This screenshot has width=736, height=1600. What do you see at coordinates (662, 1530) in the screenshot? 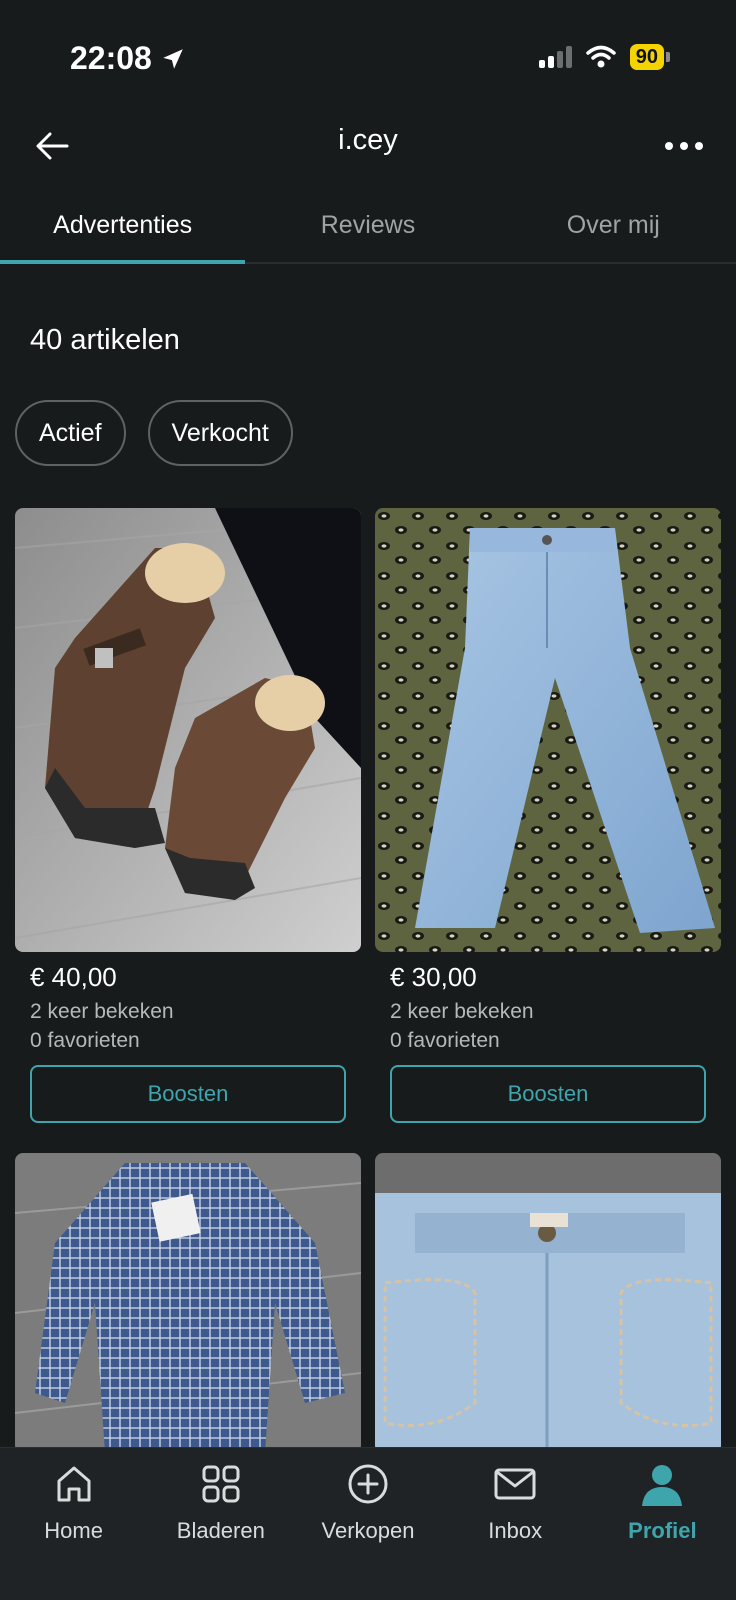
I see `nav-profiel-label: Profiel` at bounding box center [662, 1530].